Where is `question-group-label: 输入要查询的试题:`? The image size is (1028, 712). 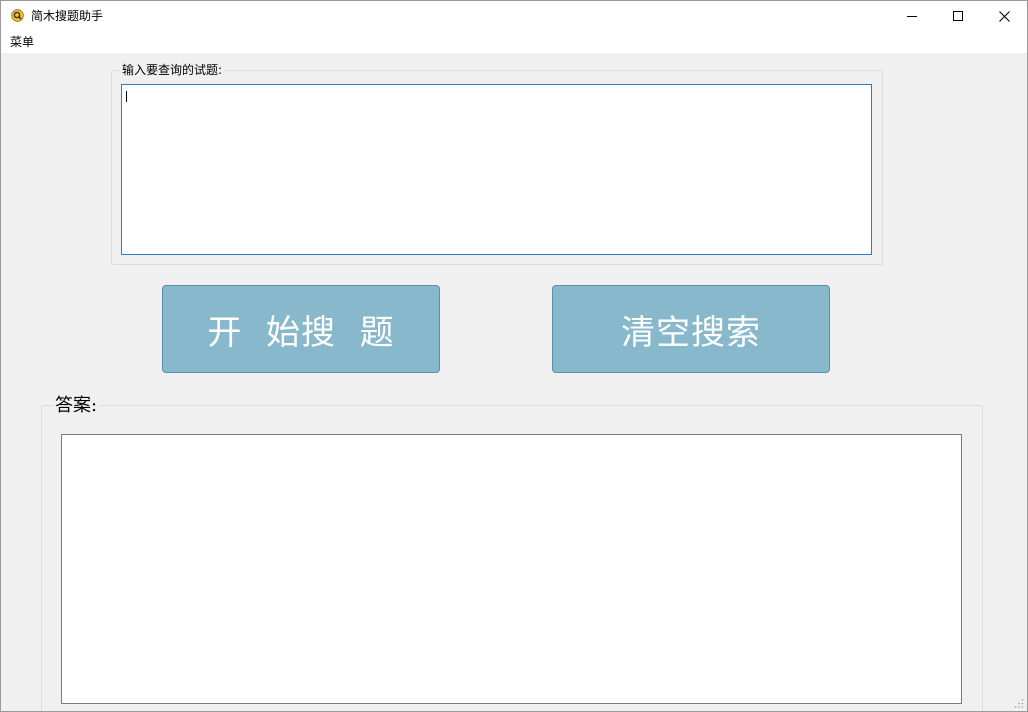
question-group-label: 输入要查询的试题: is located at coordinates (172, 70).